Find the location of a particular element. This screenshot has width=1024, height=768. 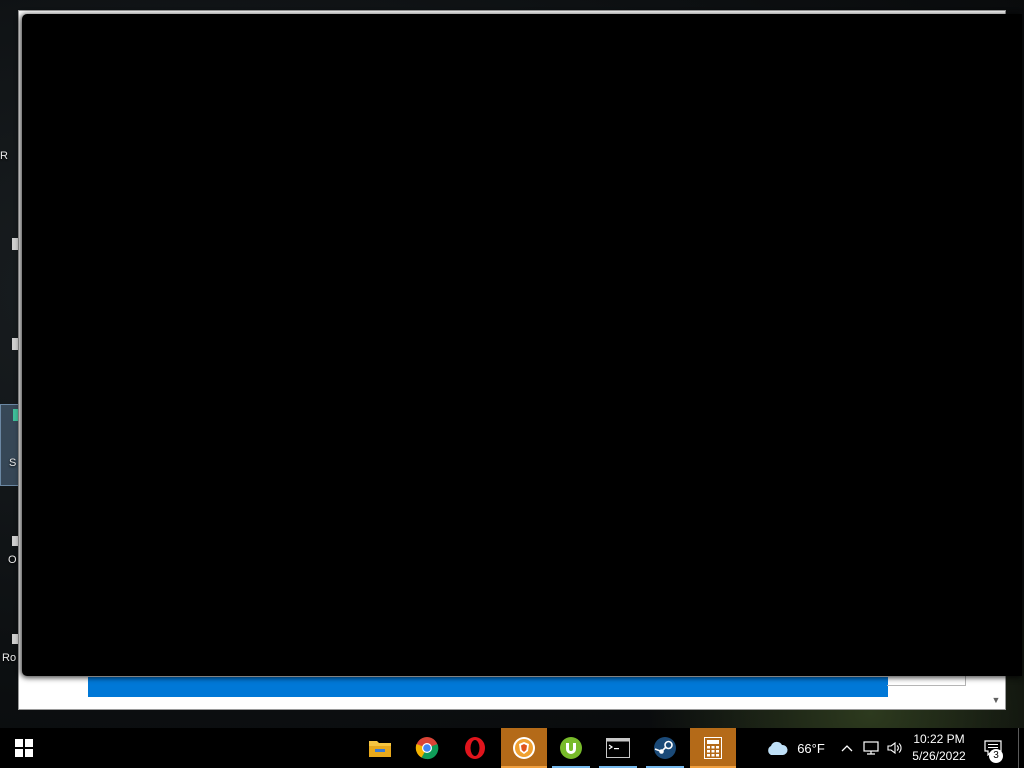

taskbar-brave is located at coordinates (524, 748).